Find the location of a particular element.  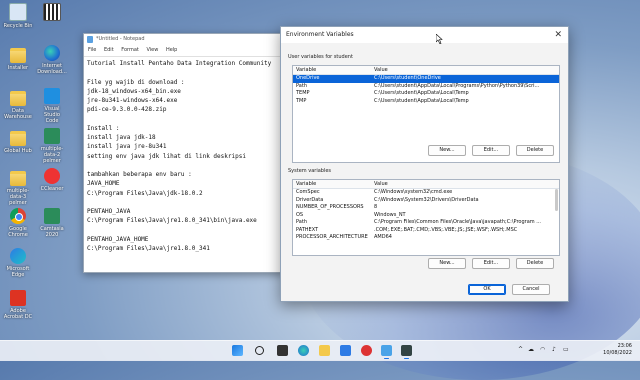

desktop-icon-global-hub: Global Hub is located at coordinates (18, 141).